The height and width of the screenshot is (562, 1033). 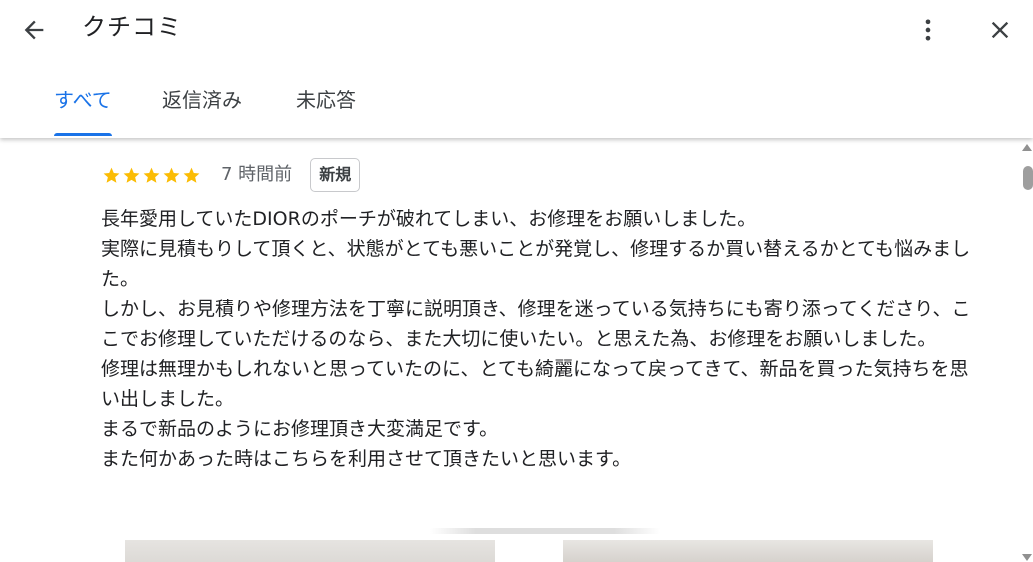 What do you see at coordinates (335, 175) in the screenshot?
I see `new-badge: 新規` at bounding box center [335, 175].